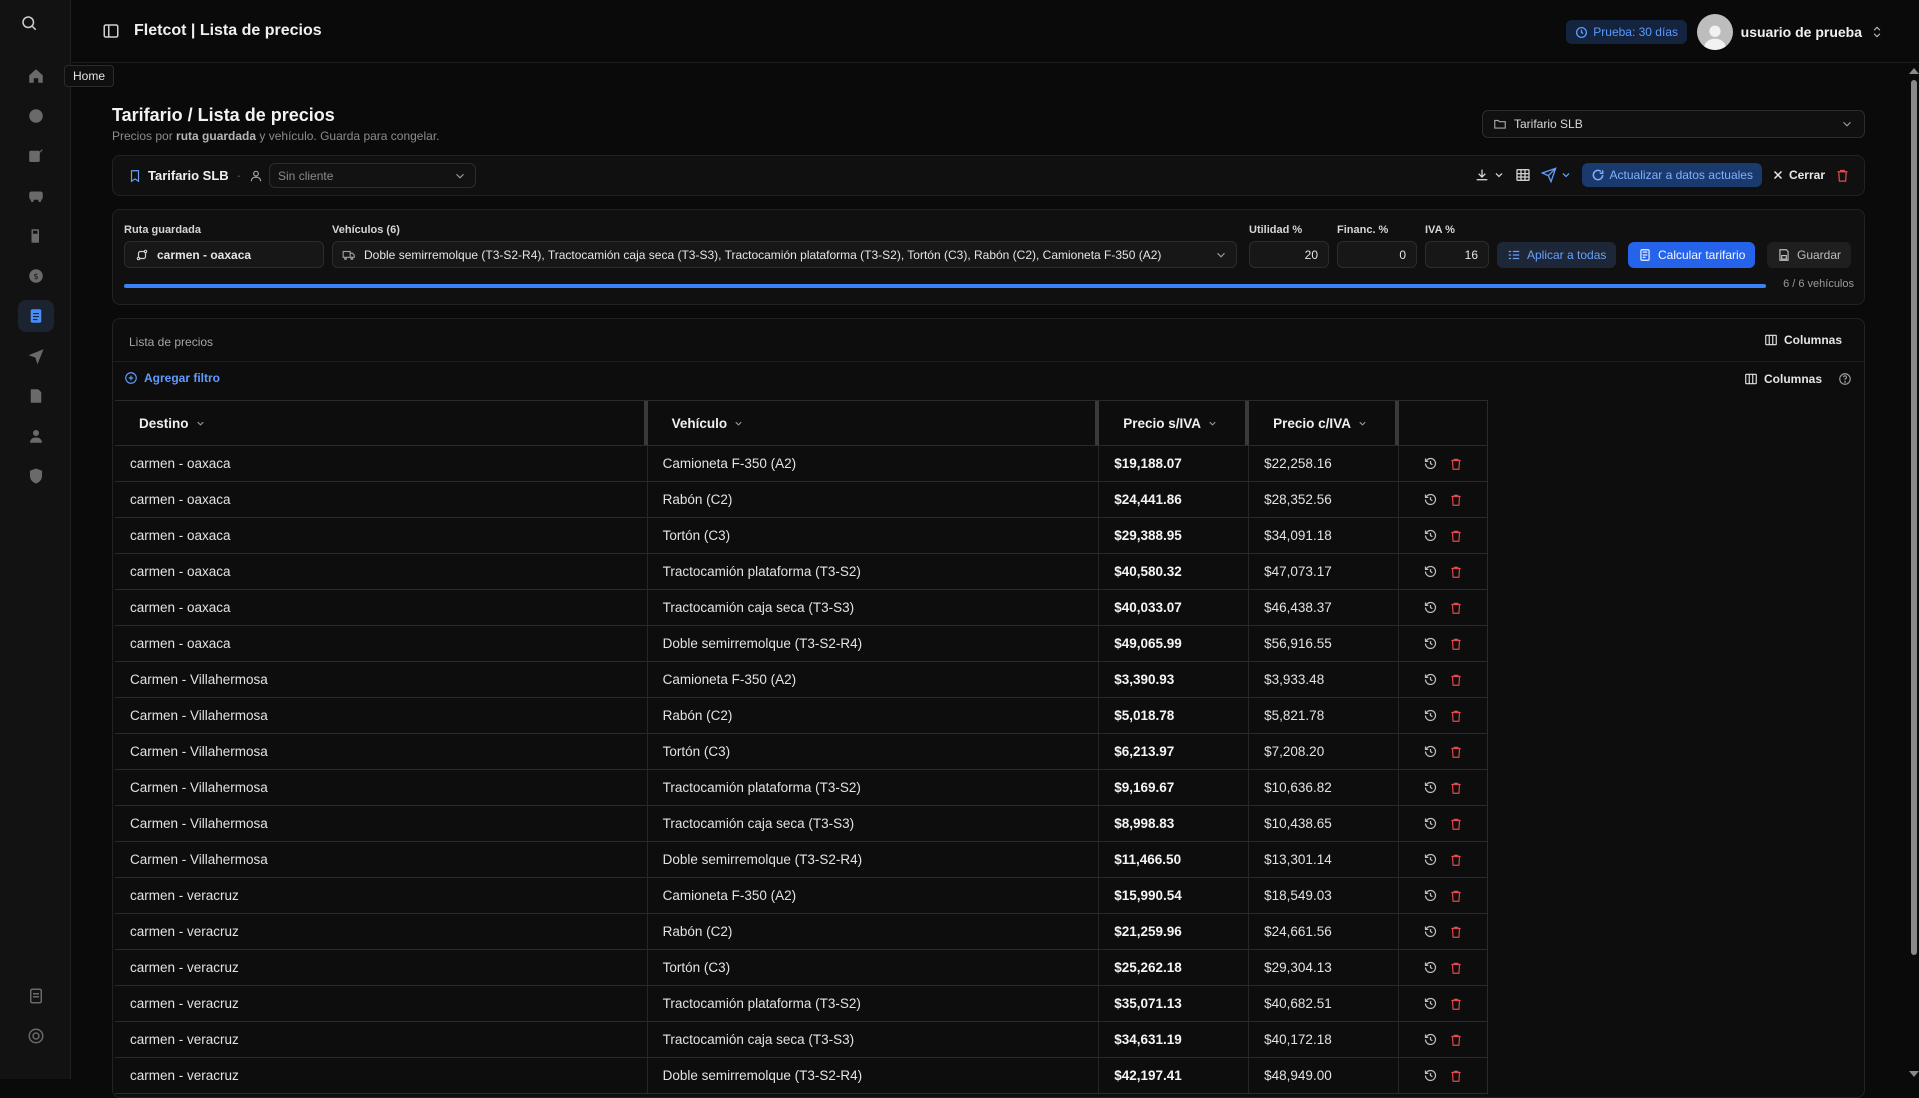 The height and width of the screenshot is (1098, 1919). I want to click on columns-button: Columnas, so click(1783, 379).